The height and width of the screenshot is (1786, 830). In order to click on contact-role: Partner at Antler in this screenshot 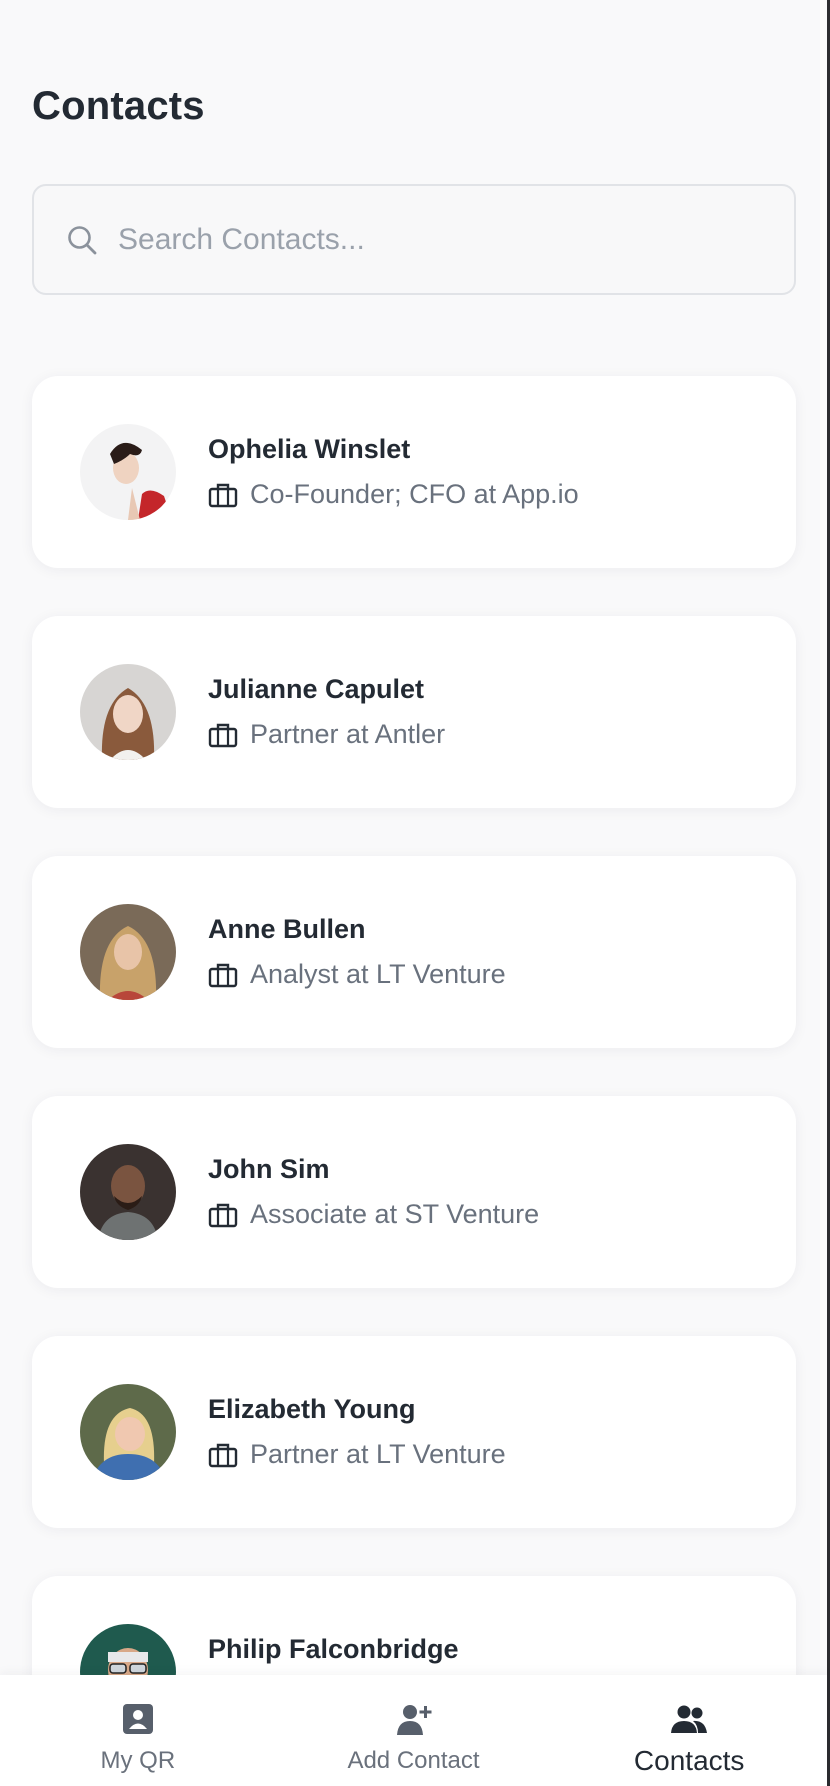, I will do `click(326, 734)`.